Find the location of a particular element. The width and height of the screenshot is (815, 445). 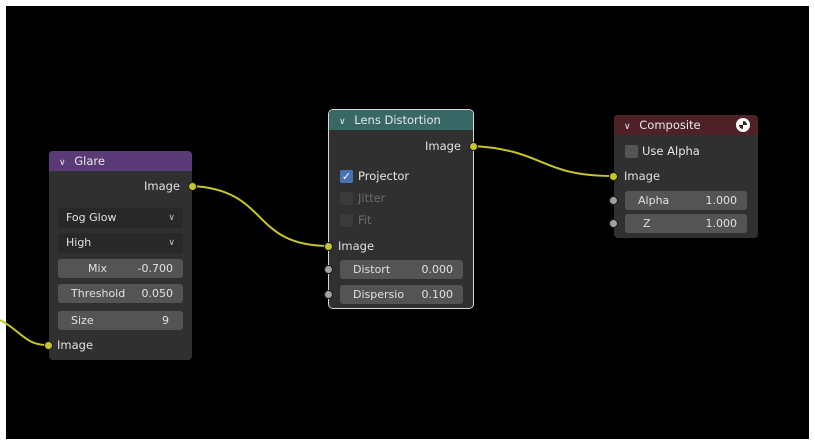

field-value: -0.700 is located at coordinates (155, 268).